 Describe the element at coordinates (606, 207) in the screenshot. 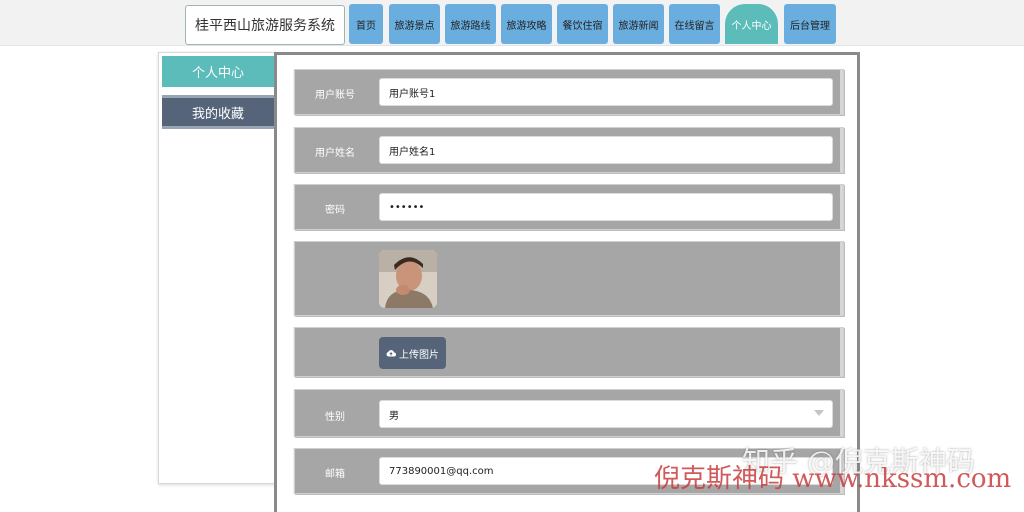

I see `password-field: ••••••` at that location.